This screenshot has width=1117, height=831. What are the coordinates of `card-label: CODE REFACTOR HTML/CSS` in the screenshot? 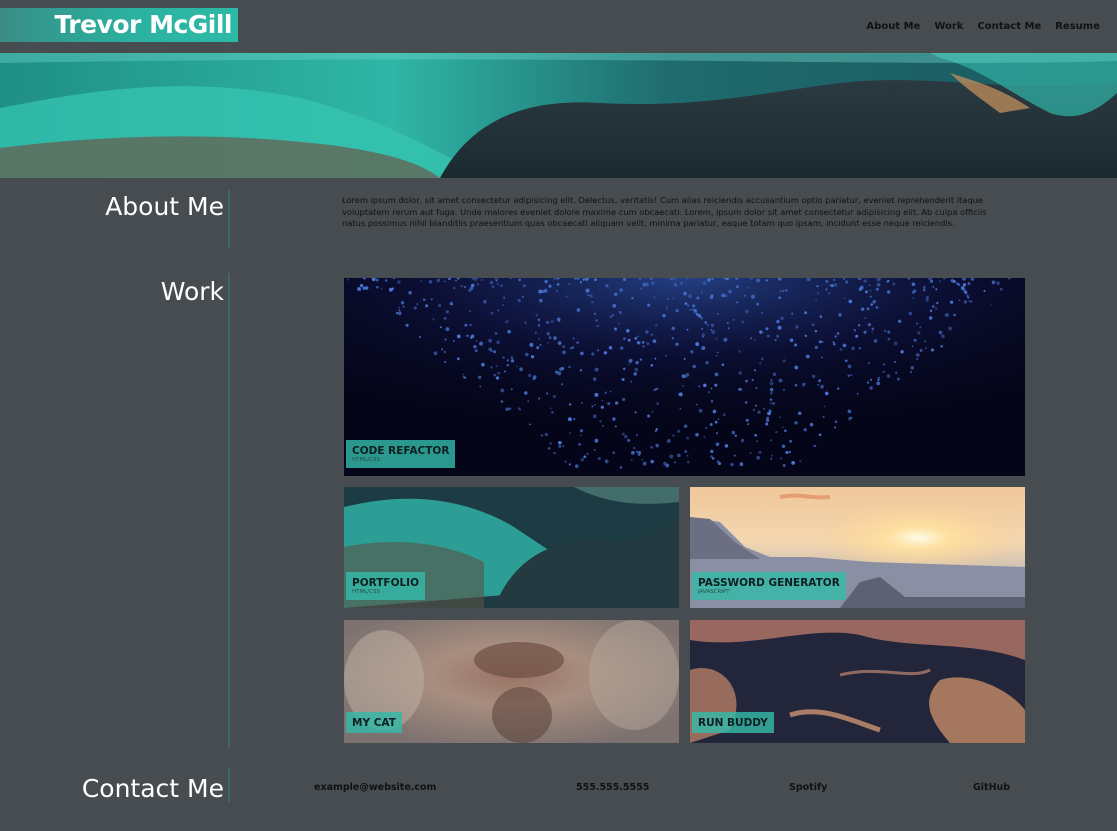 It's located at (401, 454).